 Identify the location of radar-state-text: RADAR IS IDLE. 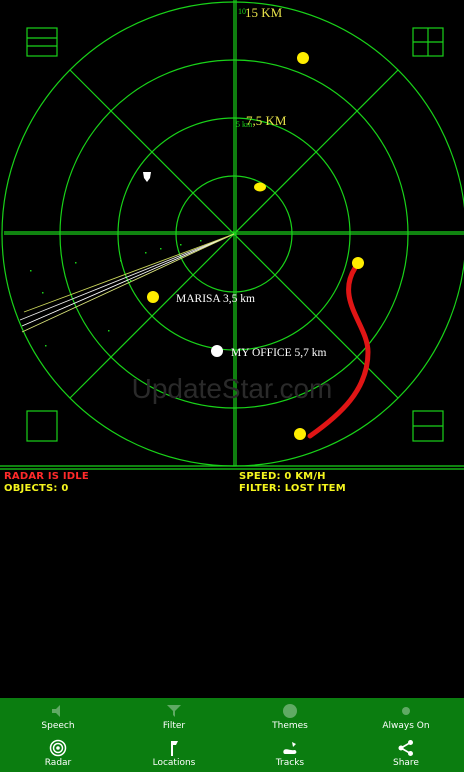
(46, 476).